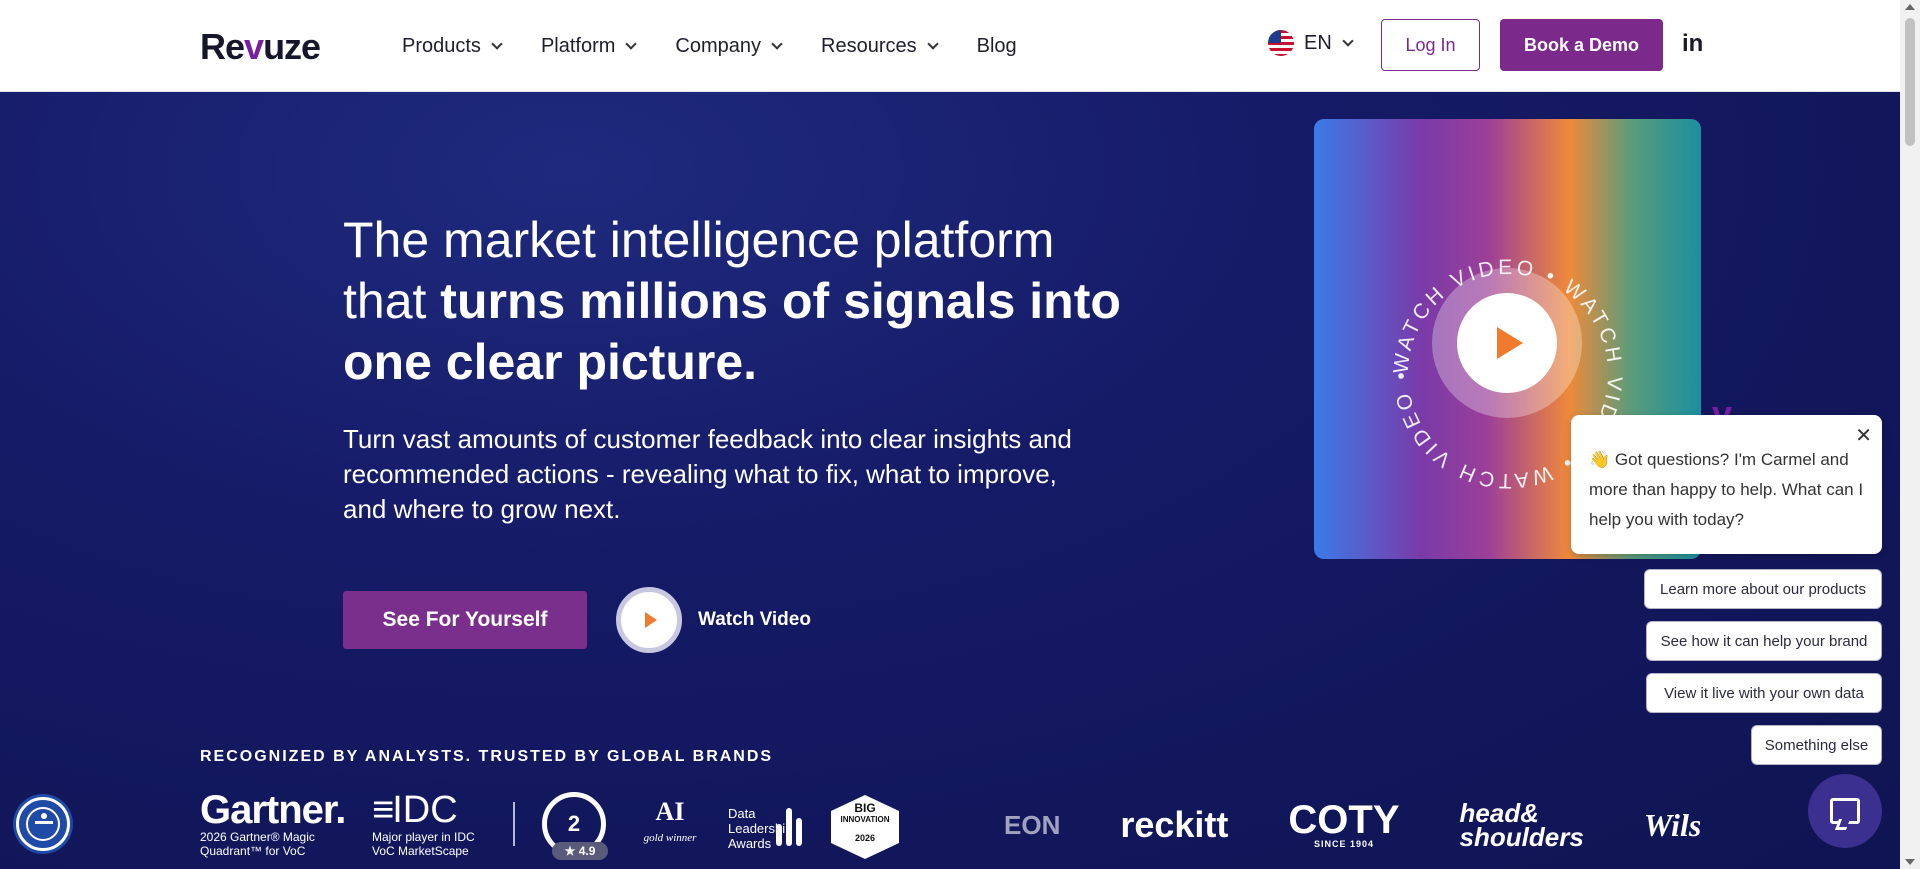 The height and width of the screenshot is (869, 1920). What do you see at coordinates (1521, 825) in the screenshot?
I see `brand-head-shoulders: head& shoulders` at bounding box center [1521, 825].